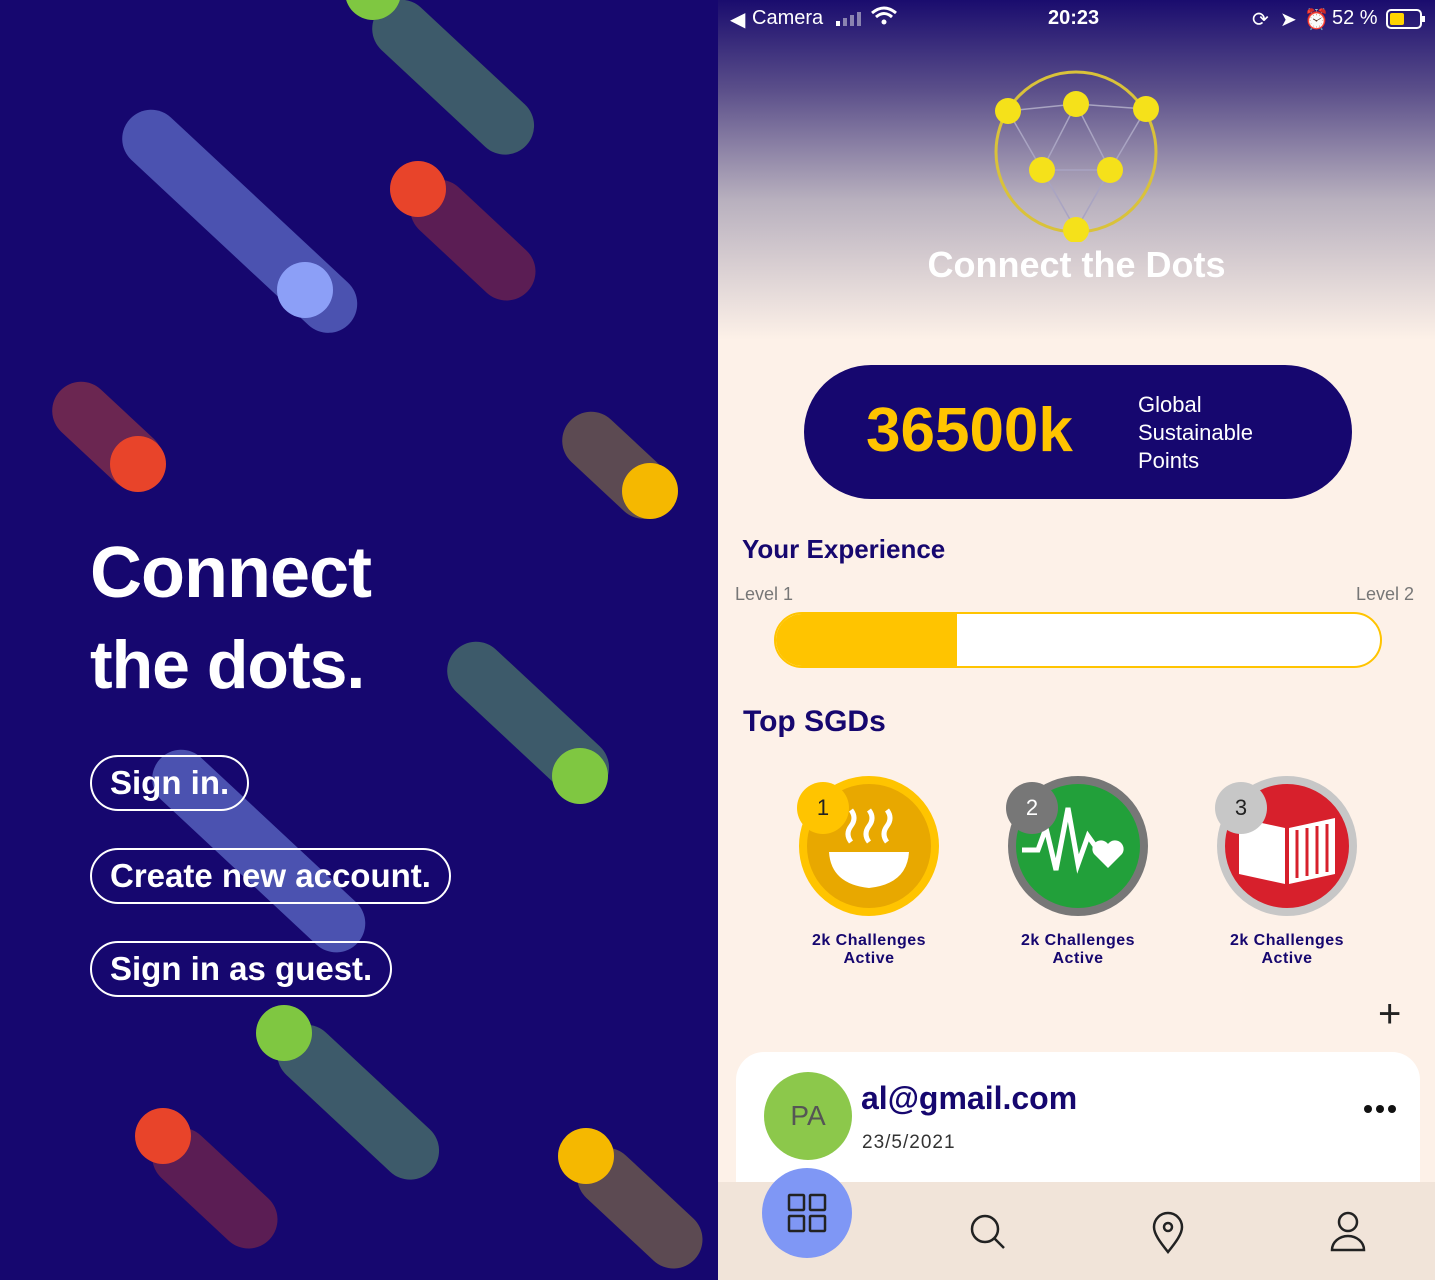  I want to click on clock: 20:23, so click(1074, 18).